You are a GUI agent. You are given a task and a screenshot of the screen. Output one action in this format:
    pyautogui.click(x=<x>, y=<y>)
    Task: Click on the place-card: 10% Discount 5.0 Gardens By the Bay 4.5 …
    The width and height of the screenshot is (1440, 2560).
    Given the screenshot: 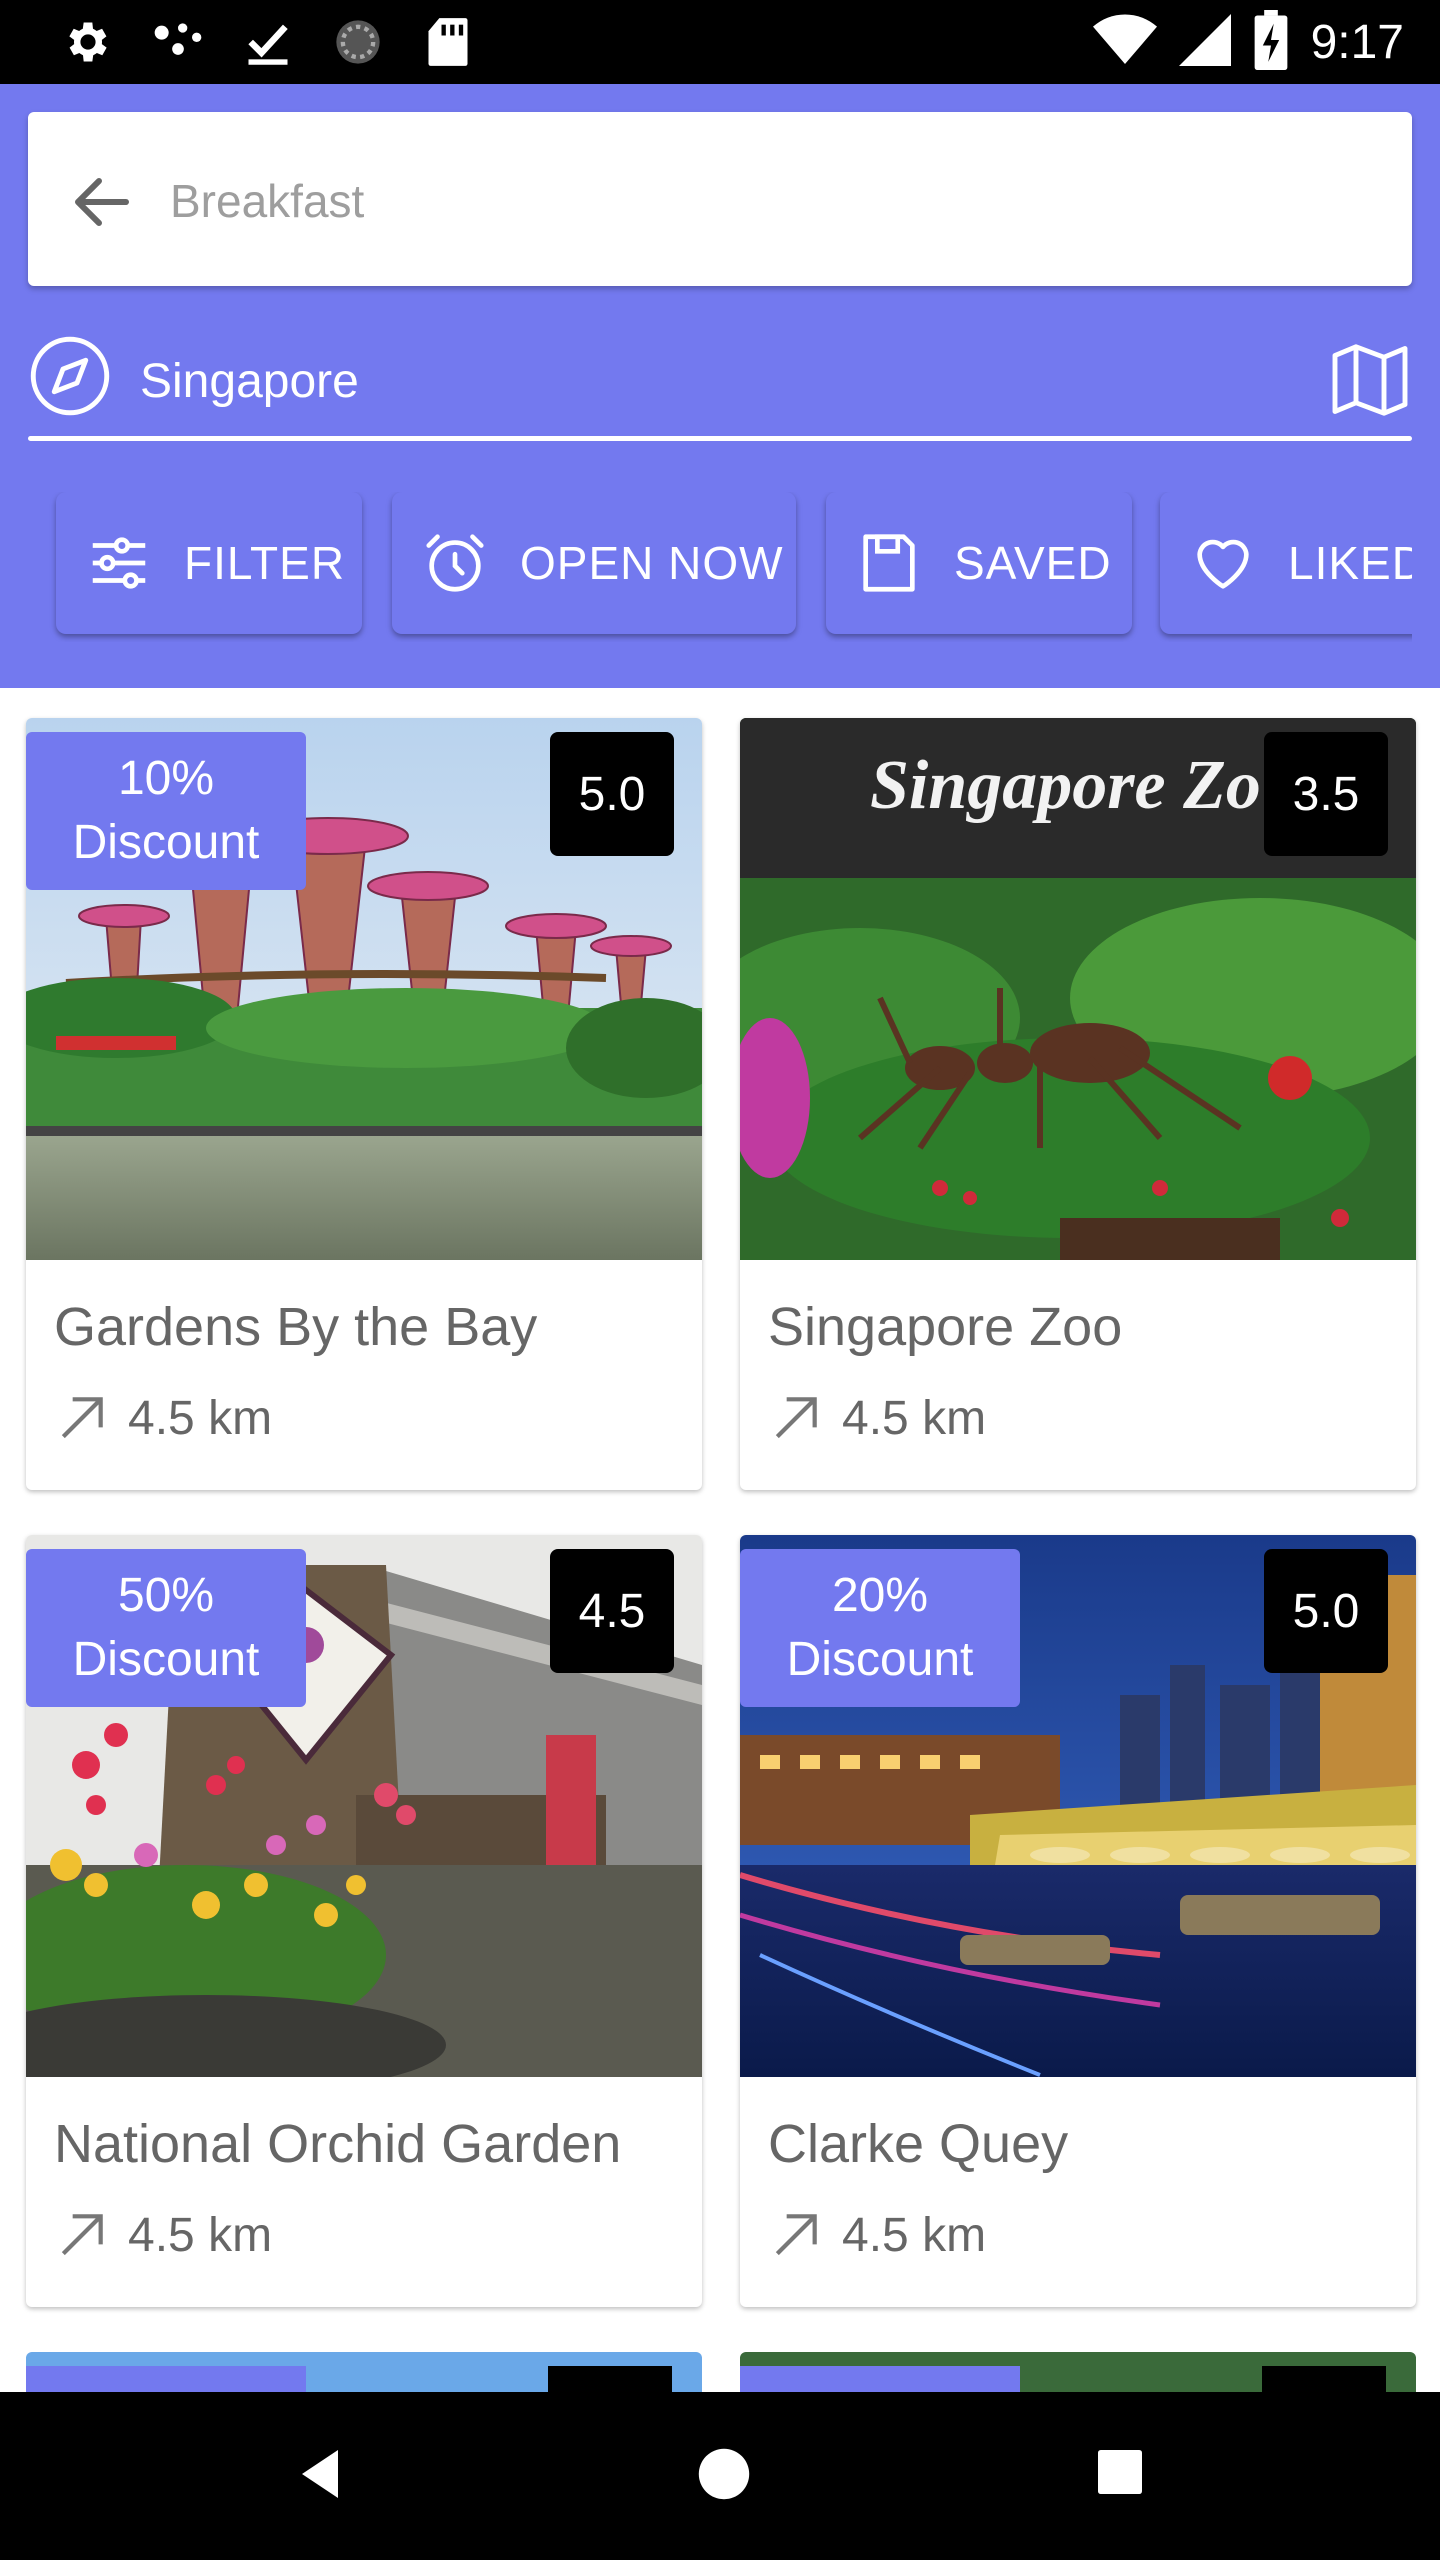 What is the action you would take?
    pyautogui.click(x=364, y=1104)
    